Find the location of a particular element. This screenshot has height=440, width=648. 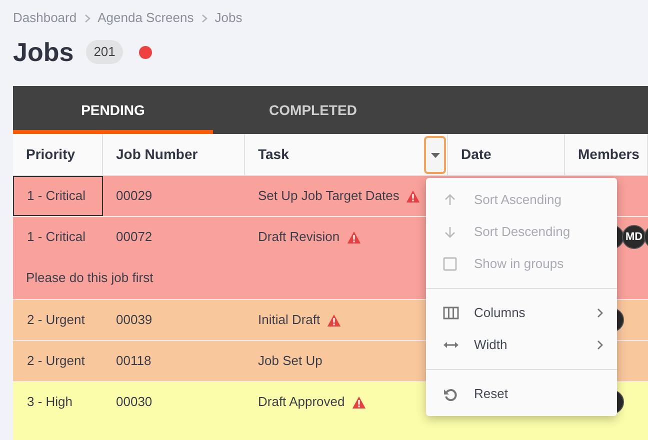

table-cell-text: 00118 is located at coordinates (133, 361).